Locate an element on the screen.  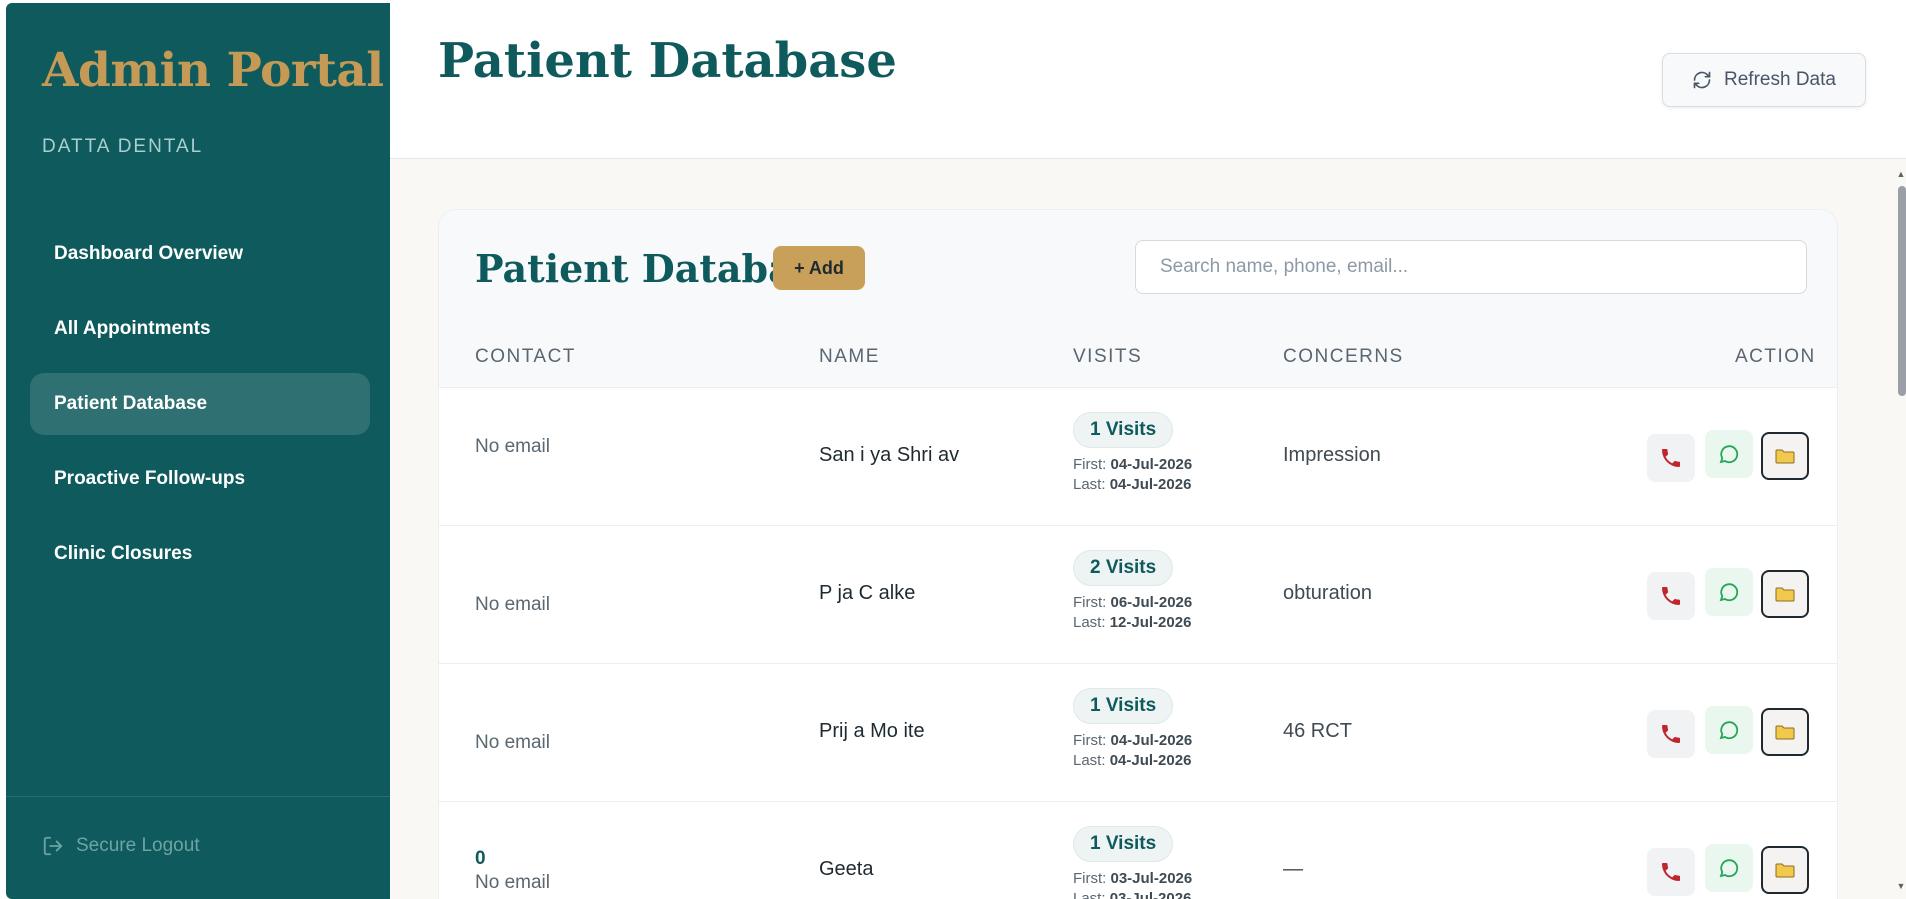
sidebar-item-clinic-closures: Clinic Closures is located at coordinates (200, 554).